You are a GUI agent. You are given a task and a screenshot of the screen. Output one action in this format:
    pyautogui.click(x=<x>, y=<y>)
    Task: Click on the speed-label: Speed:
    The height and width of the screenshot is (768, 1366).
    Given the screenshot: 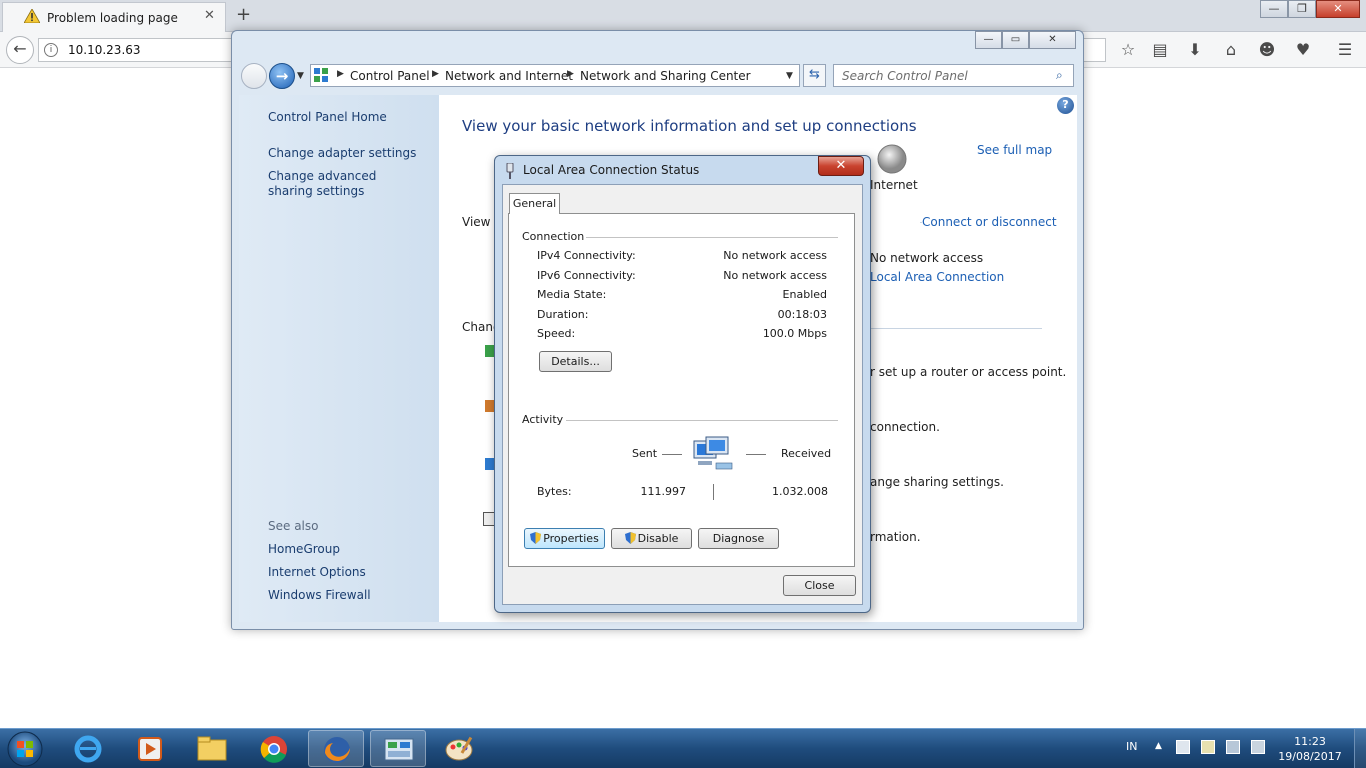 What is the action you would take?
    pyautogui.click(x=556, y=333)
    